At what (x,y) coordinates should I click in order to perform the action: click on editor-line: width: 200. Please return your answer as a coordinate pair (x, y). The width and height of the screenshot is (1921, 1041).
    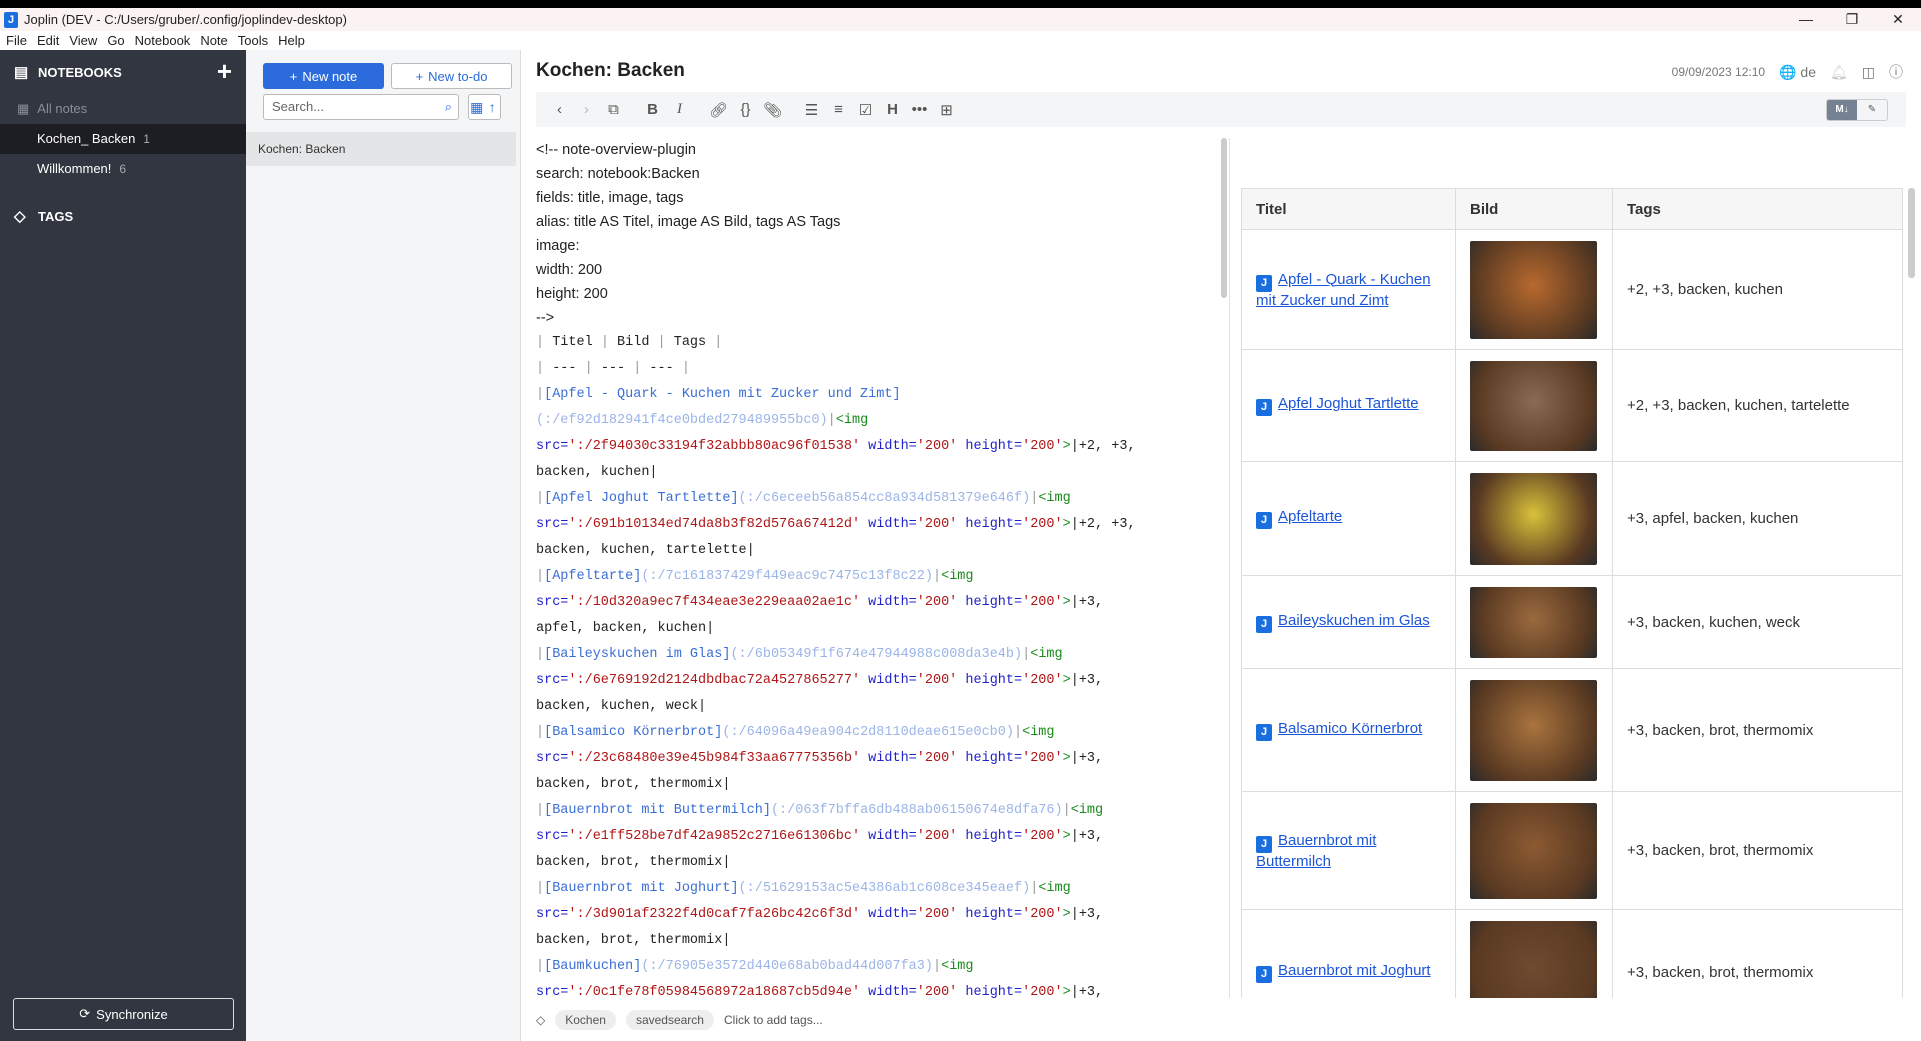
    Looking at the image, I should click on (569, 270).